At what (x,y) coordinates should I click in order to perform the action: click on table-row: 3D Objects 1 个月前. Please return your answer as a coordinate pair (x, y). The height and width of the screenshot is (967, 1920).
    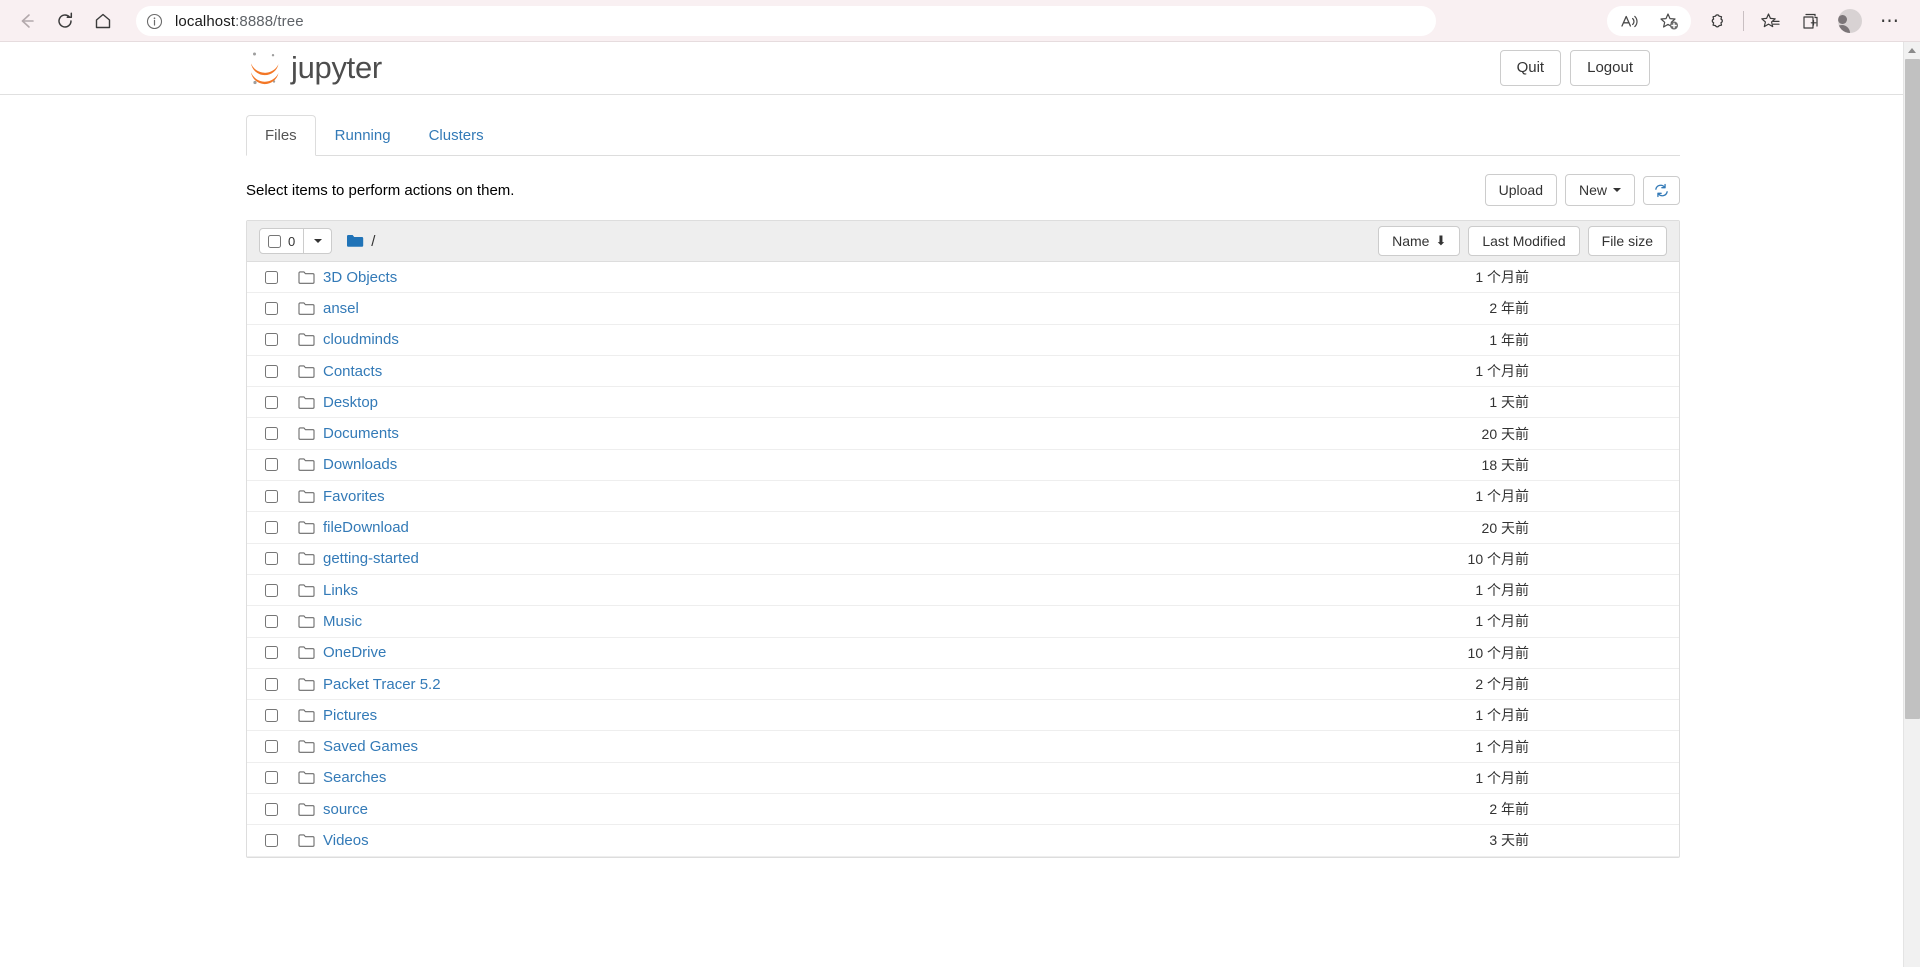
    Looking at the image, I should click on (963, 278).